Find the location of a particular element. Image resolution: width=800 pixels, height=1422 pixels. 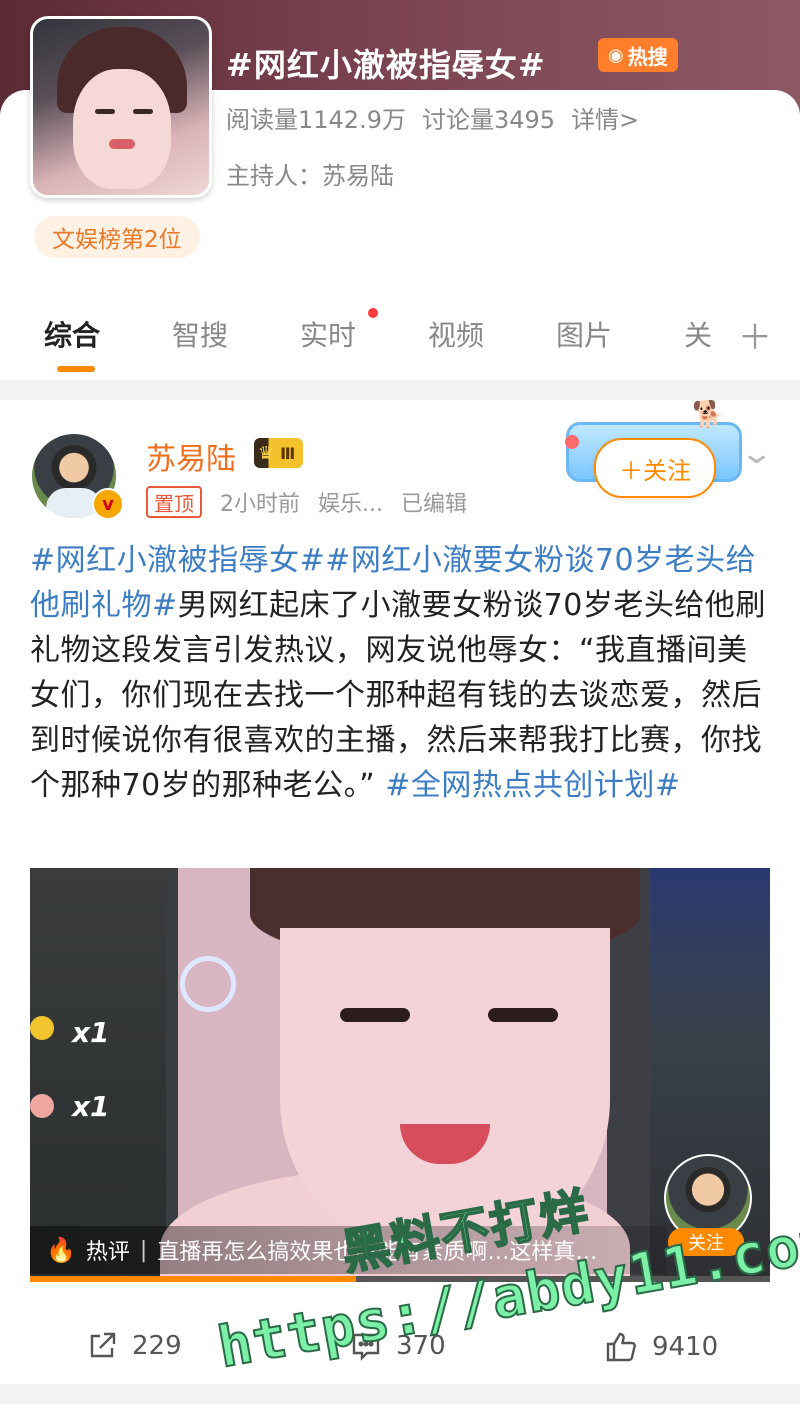

like-button: 9410 is located at coordinates (661, 1347).